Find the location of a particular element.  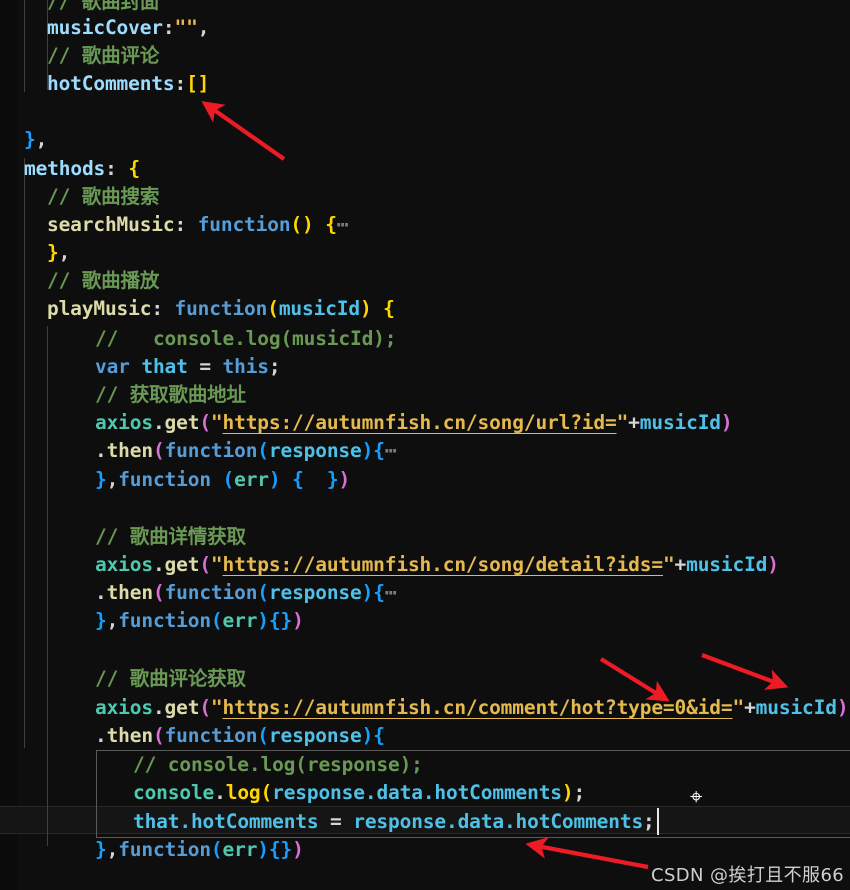

code-line: // 歌曲评论 is located at coordinates (425, 56).